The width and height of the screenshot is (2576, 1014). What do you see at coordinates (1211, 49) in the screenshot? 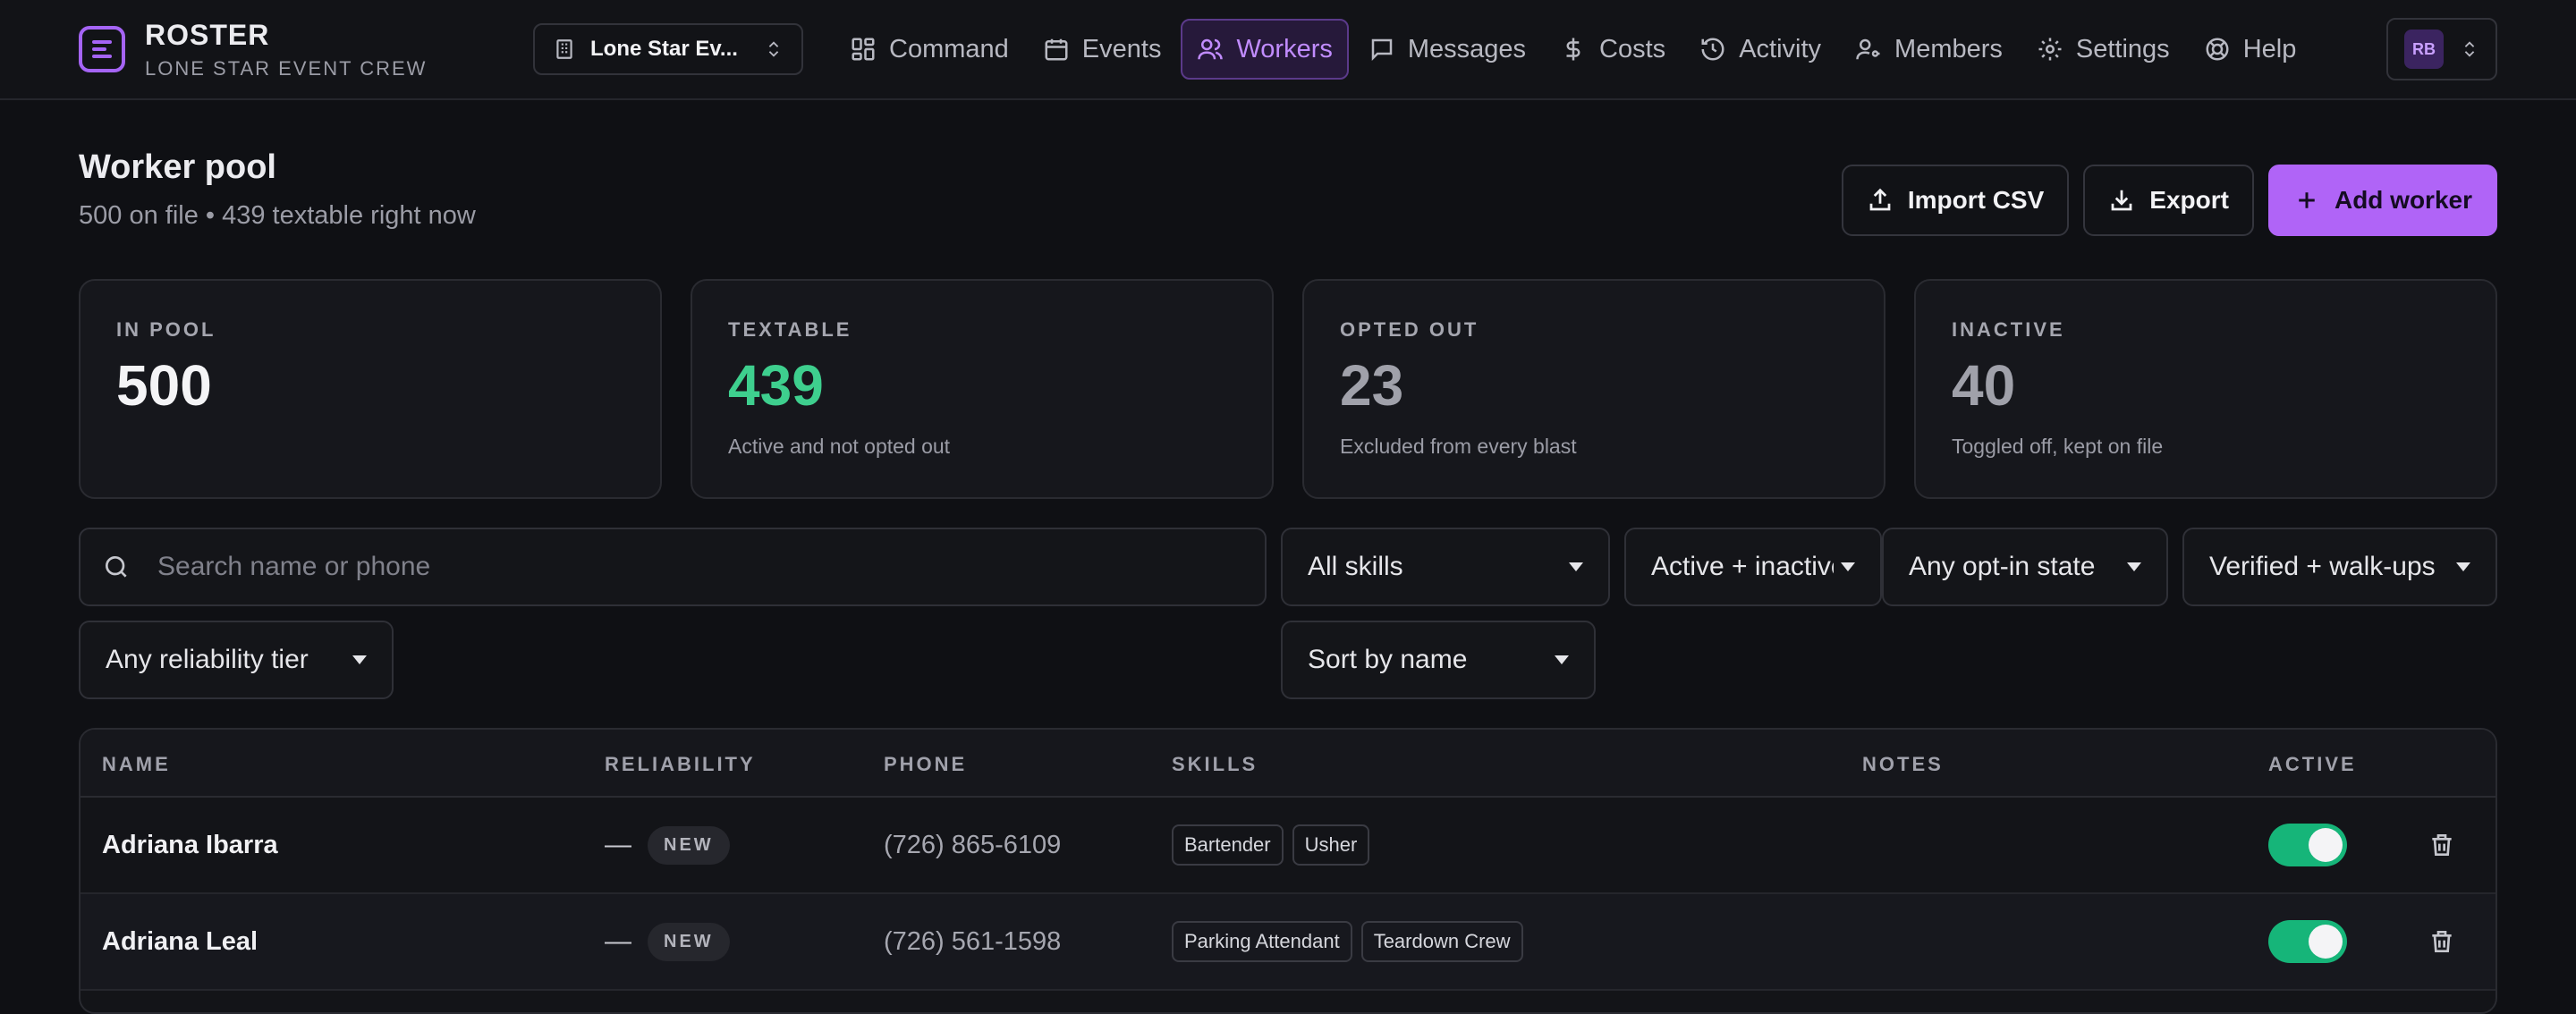
I see `users-icon` at bounding box center [1211, 49].